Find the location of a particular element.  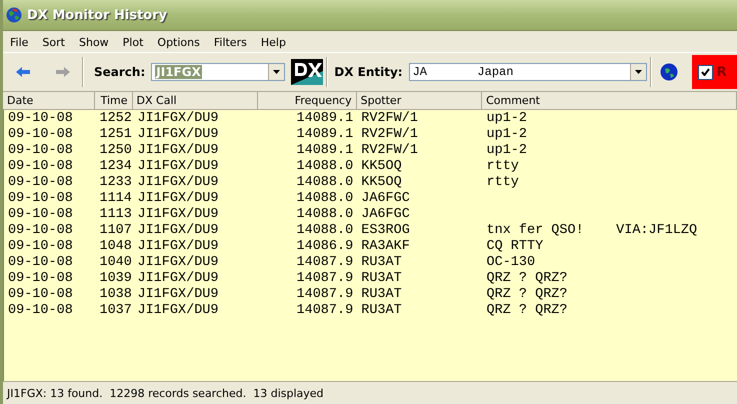

menu-item: File is located at coordinates (19, 42).